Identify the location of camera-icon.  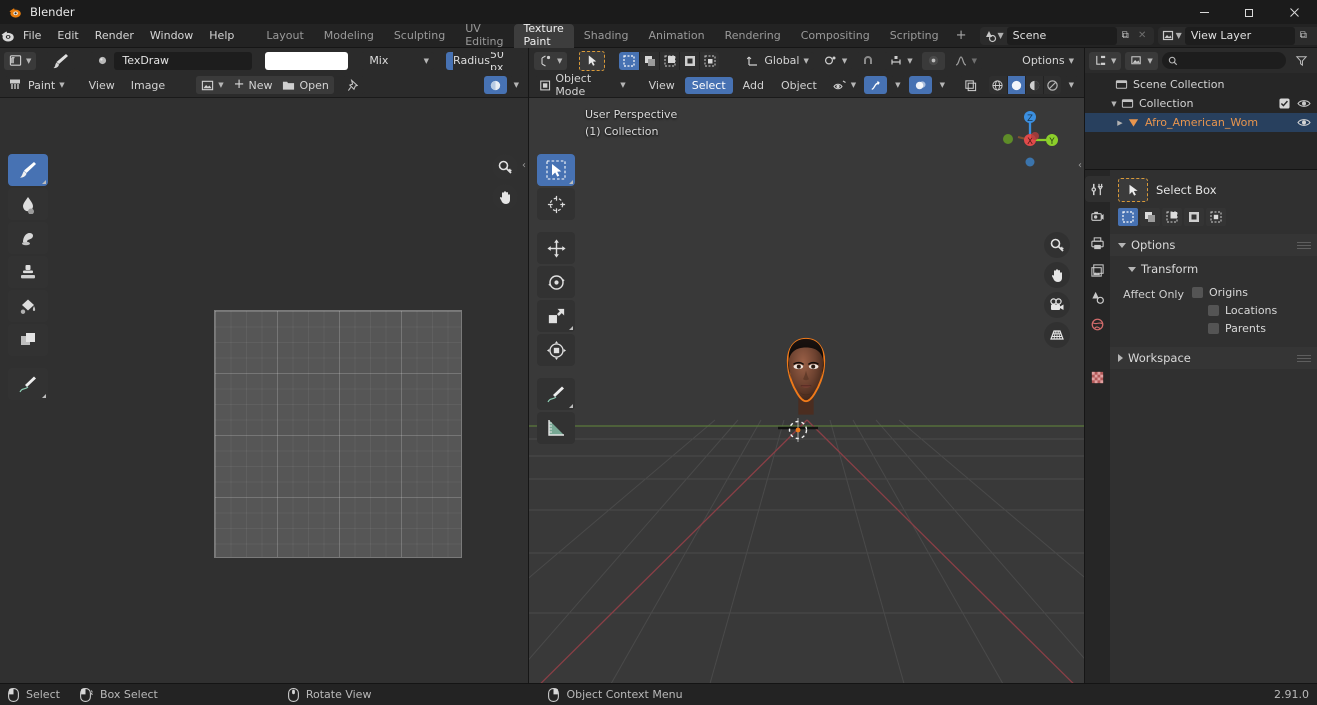
(1057, 305).